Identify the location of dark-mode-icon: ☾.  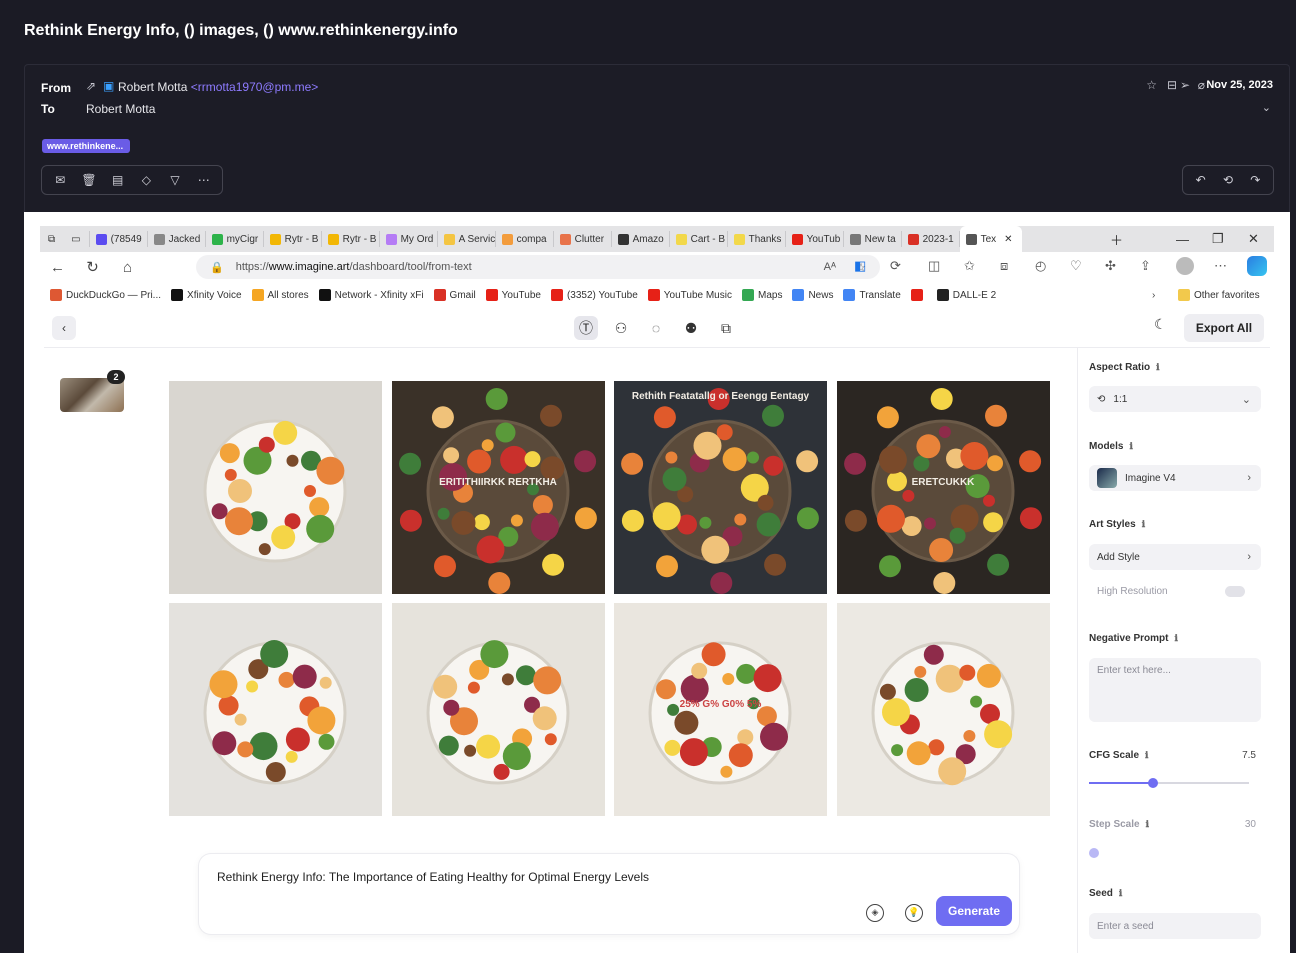
(1160, 324).